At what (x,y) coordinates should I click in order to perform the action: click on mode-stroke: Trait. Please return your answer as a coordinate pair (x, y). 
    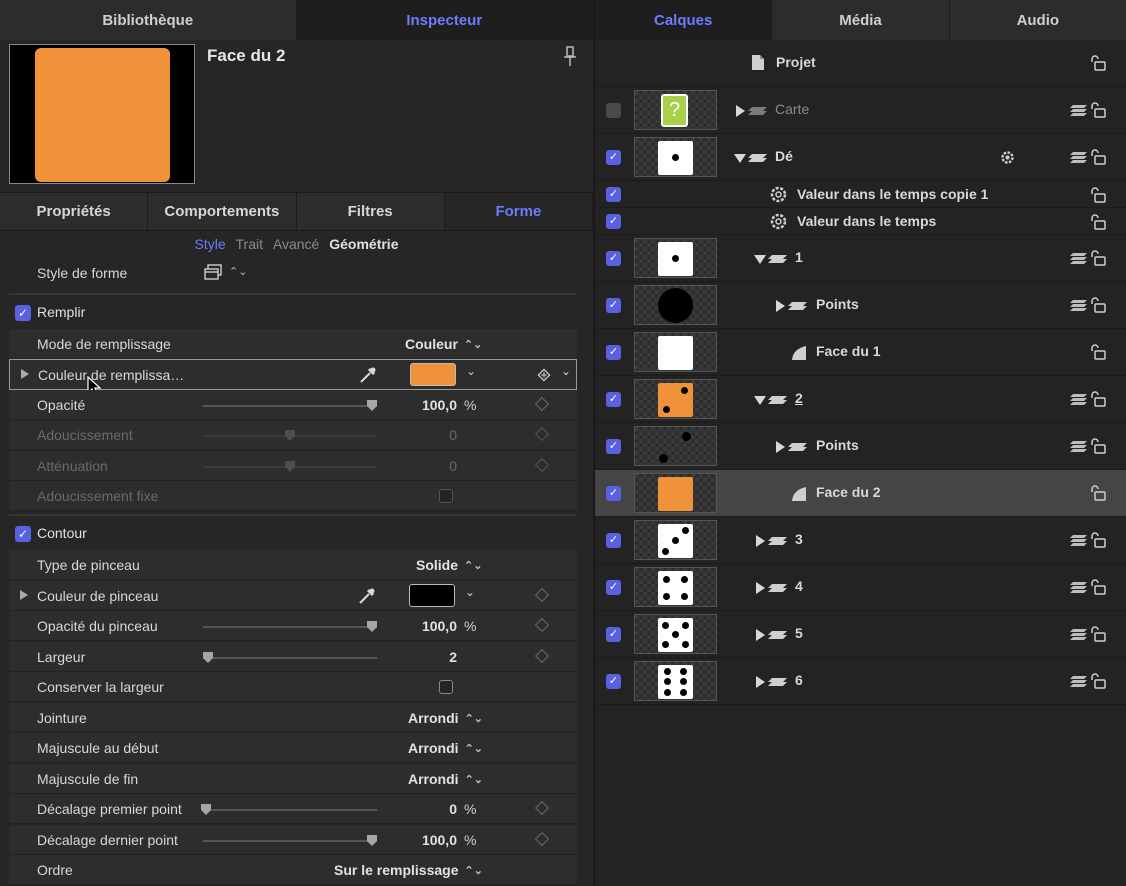
    Looking at the image, I should click on (249, 244).